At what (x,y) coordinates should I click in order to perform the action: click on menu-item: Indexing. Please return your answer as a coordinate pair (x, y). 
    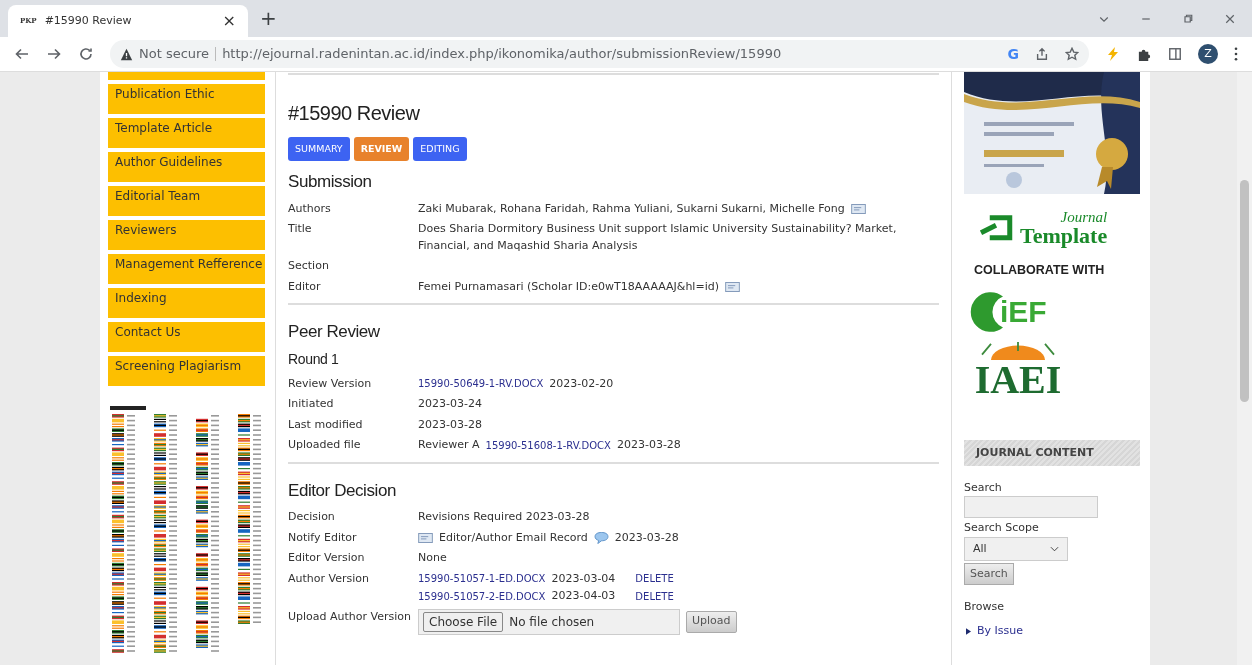
    Looking at the image, I should click on (186, 303).